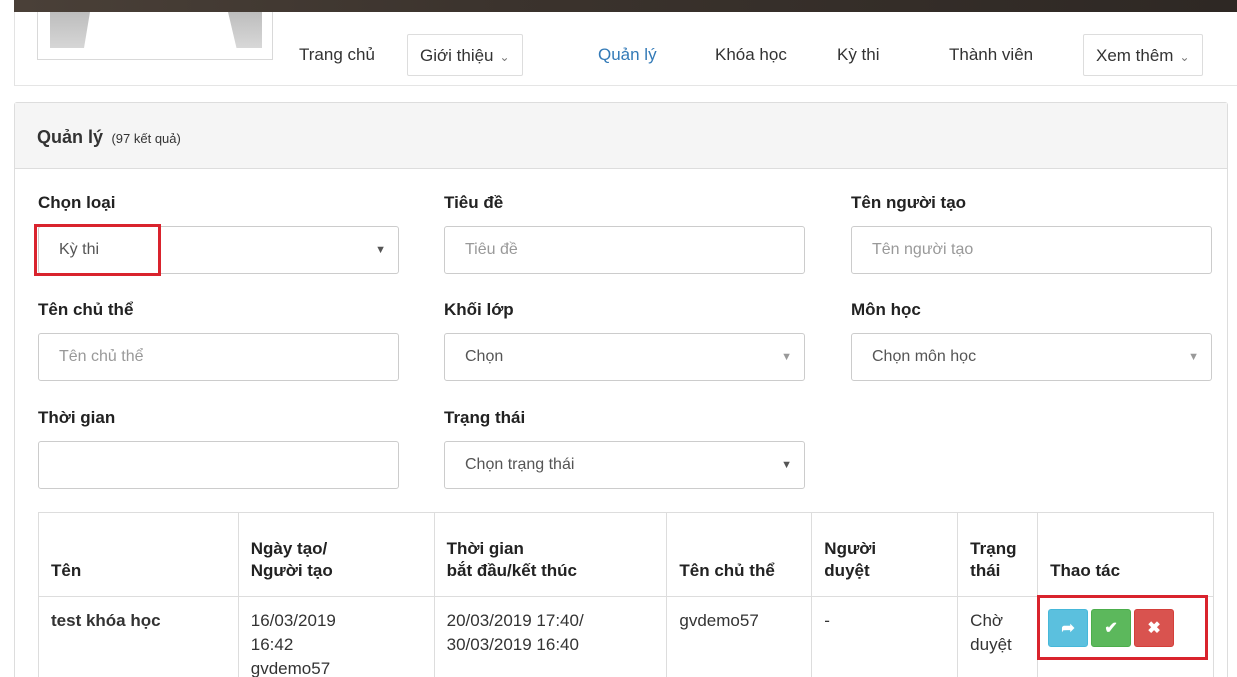 The image size is (1237, 677). What do you see at coordinates (245, 30) in the screenshot?
I see `logo-shape-right` at bounding box center [245, 30].